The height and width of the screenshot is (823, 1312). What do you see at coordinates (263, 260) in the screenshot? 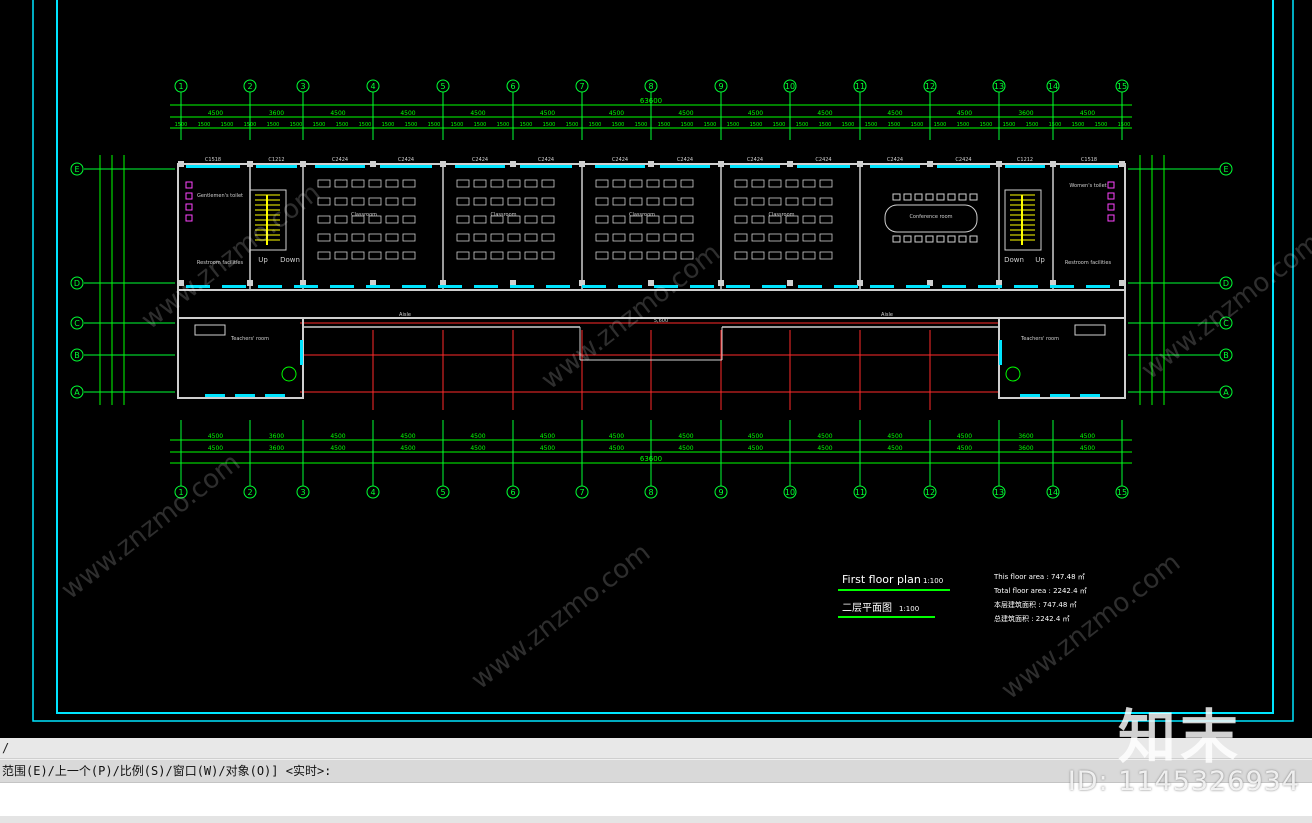
I see `stair-label-up-left: Up` at bounding box center [263, 260].